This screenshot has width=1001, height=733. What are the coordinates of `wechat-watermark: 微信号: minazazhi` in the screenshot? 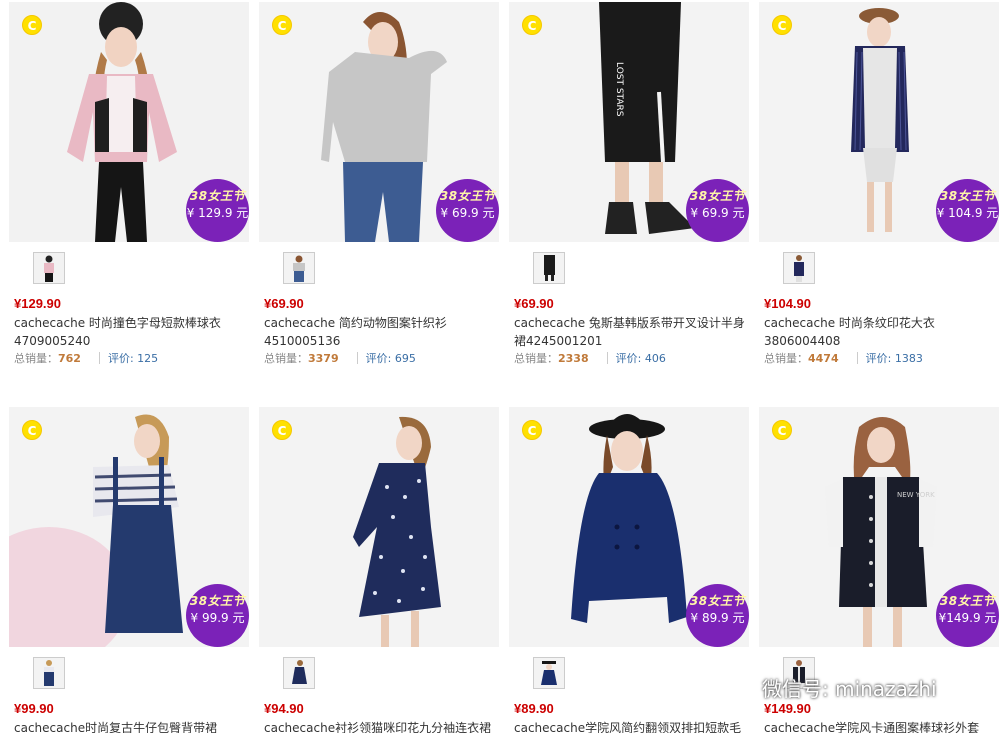 It's located at (826, 689).